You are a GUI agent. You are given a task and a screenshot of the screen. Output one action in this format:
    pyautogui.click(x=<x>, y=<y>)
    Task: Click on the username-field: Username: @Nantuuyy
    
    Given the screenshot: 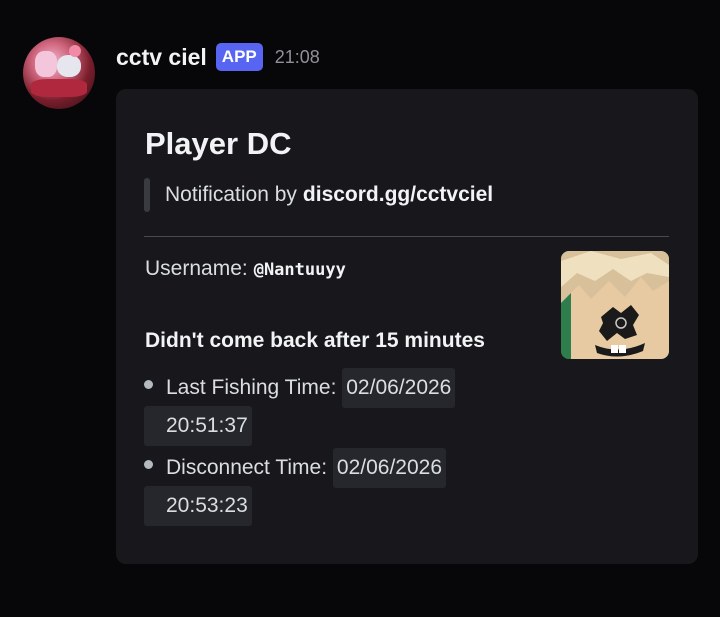 What is the action you would take?
    pyautogui.click(x=245, y=269)
    